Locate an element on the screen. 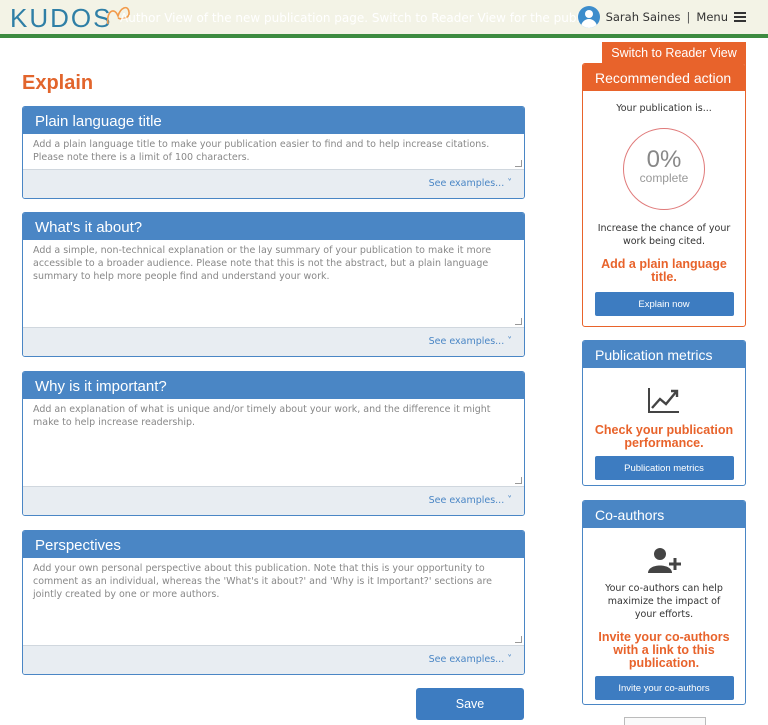 The image size is (768, 725). page-title: Explain is located at coordinates (58, 83).